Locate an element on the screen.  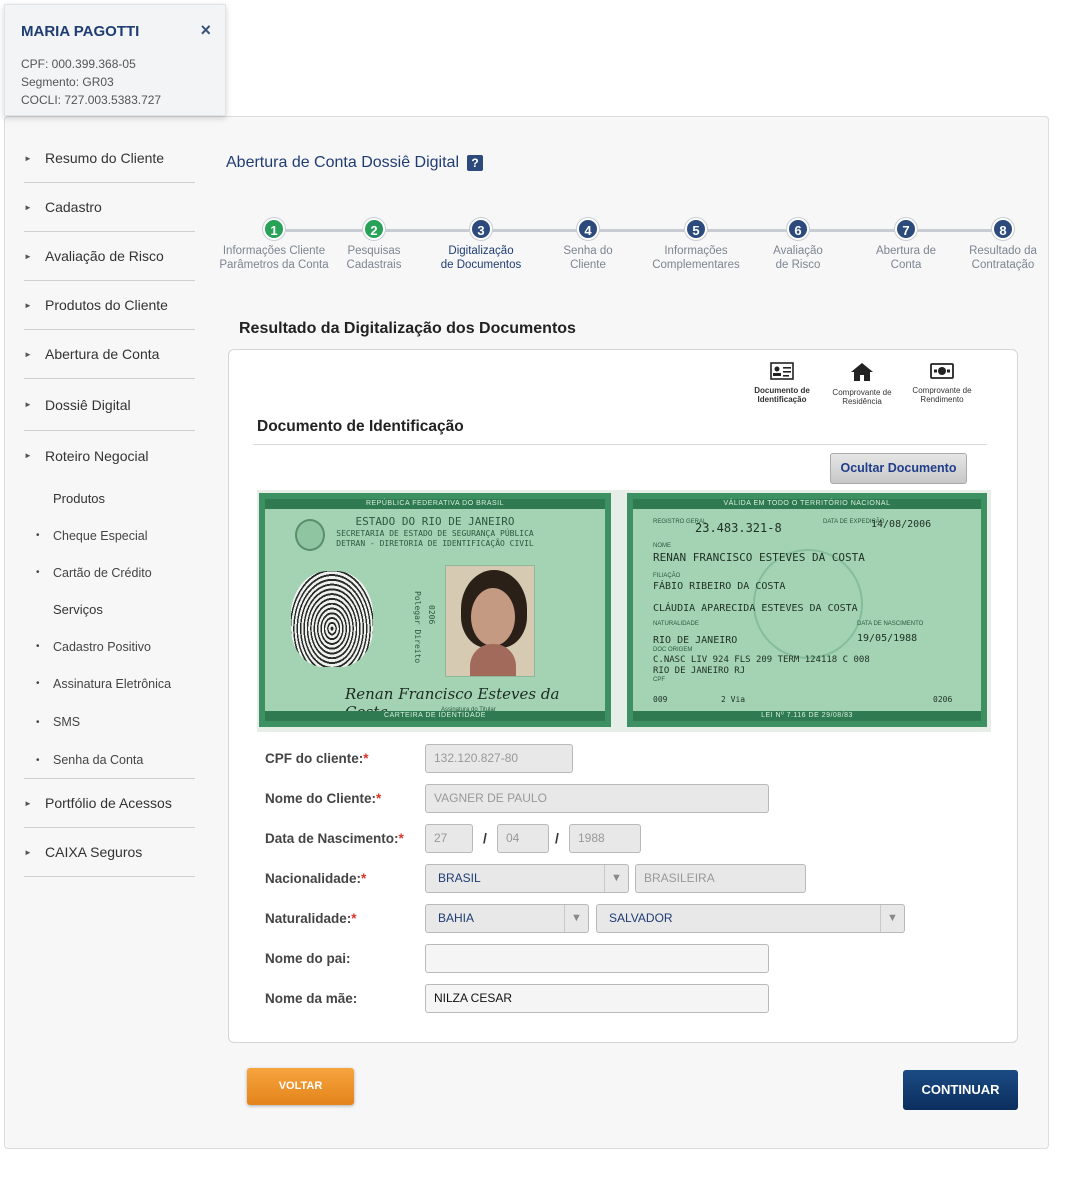
portrait-photo is located at coordinates (490, 621).